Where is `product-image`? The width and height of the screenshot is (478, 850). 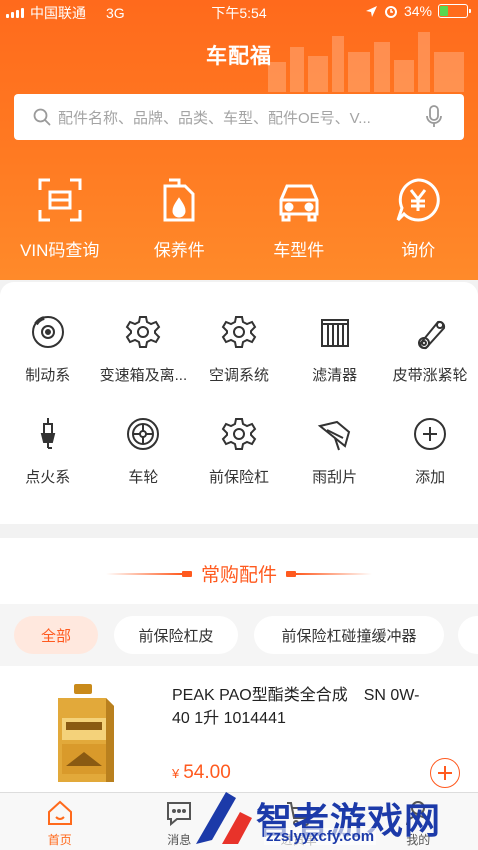
product-image is located at coordinates (86, 733).